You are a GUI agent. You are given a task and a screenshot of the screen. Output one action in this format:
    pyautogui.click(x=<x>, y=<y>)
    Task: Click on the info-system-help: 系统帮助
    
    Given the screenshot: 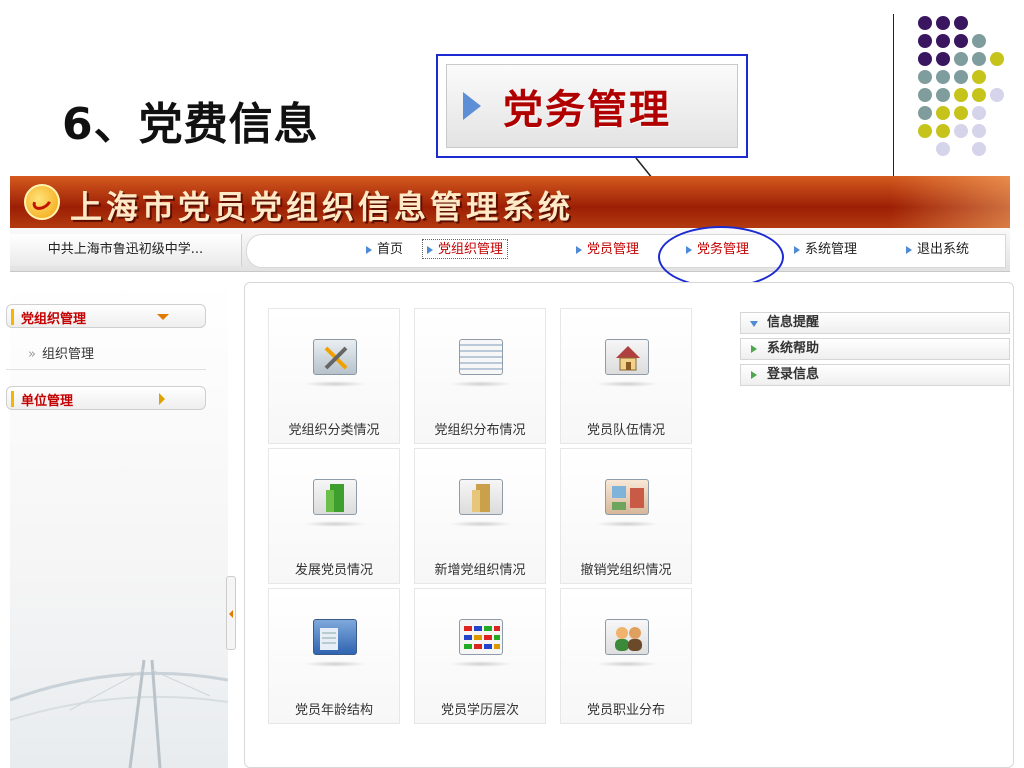 What is the action you would take?
    pyautogui.click(x=875, y=349)
    